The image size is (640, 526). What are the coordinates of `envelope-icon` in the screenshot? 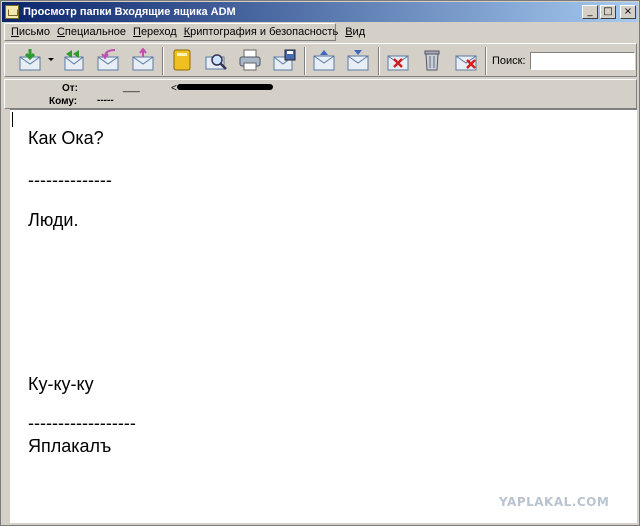 It's located at (12, 12).